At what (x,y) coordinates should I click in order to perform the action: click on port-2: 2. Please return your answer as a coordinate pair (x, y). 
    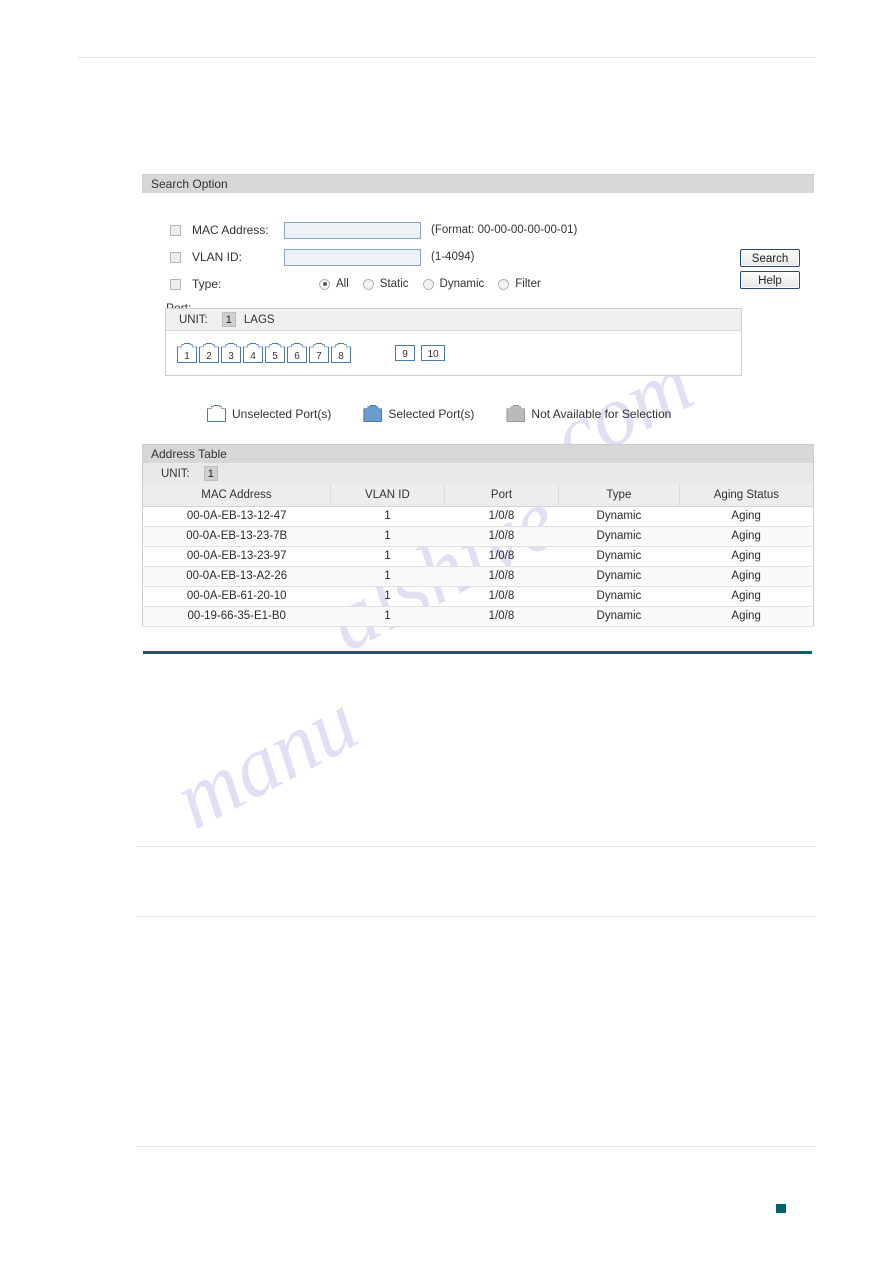
    Looking at the image, I should click on (209, 353).